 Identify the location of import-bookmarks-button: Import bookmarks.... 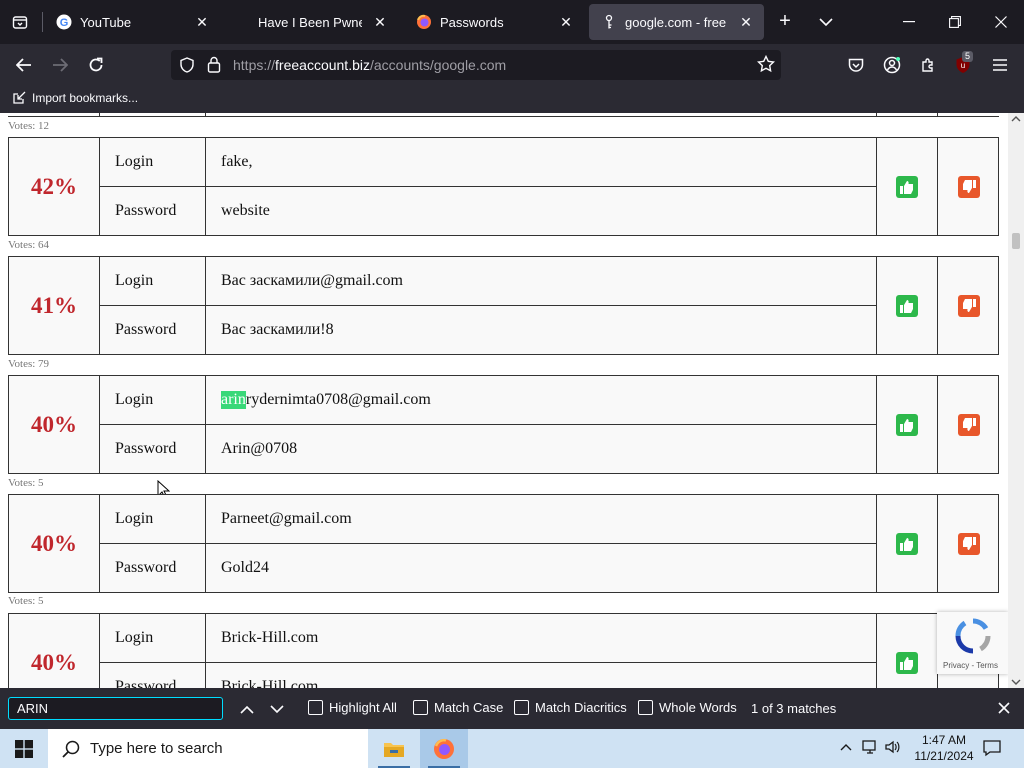
(75, 98).